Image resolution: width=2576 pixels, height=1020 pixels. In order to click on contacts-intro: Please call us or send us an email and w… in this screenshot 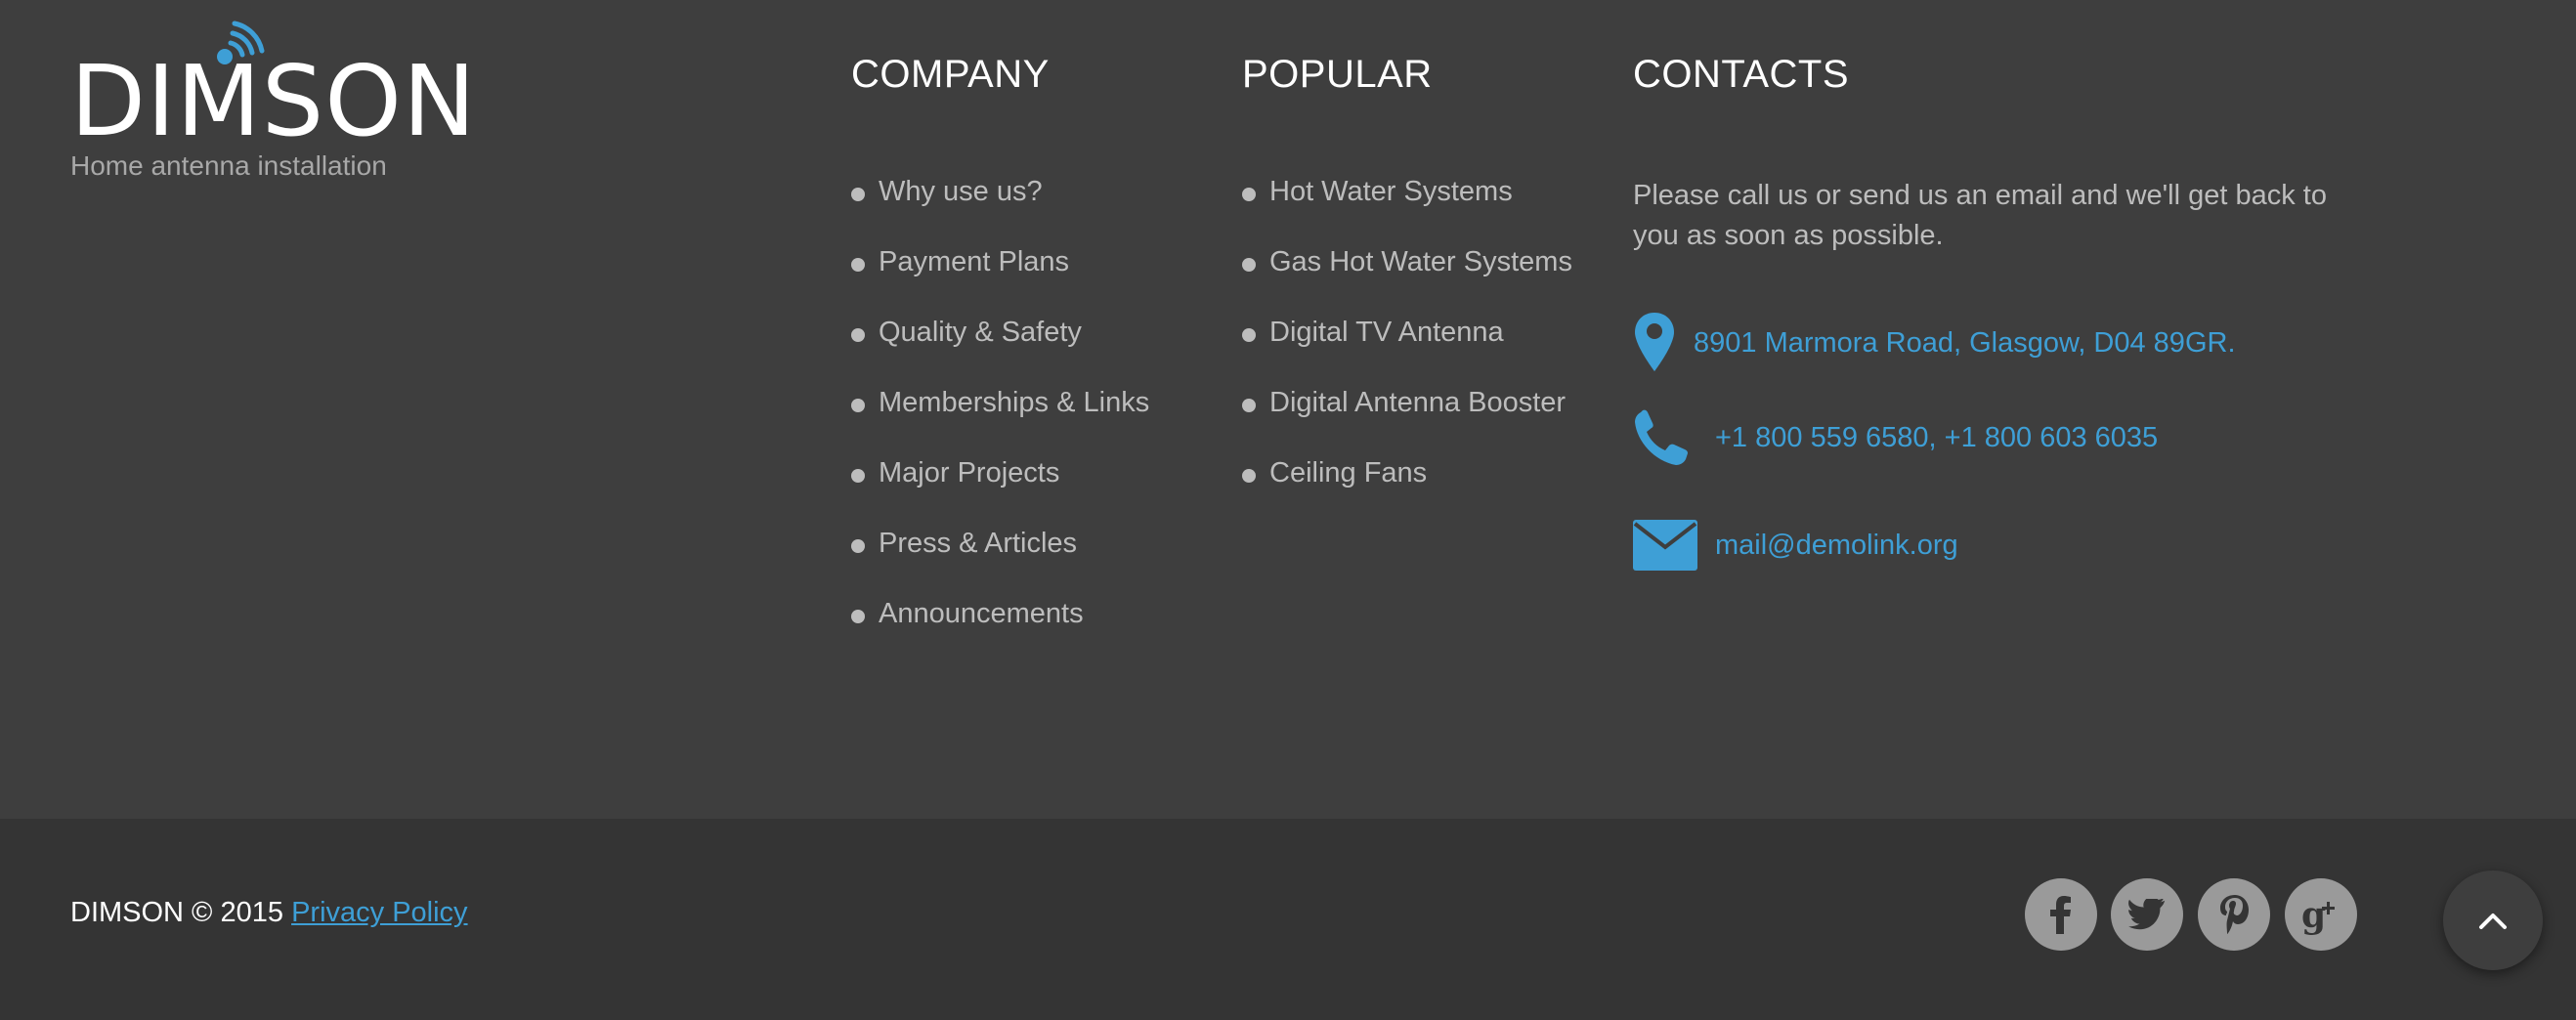, I will do `click(1980, 215)`.